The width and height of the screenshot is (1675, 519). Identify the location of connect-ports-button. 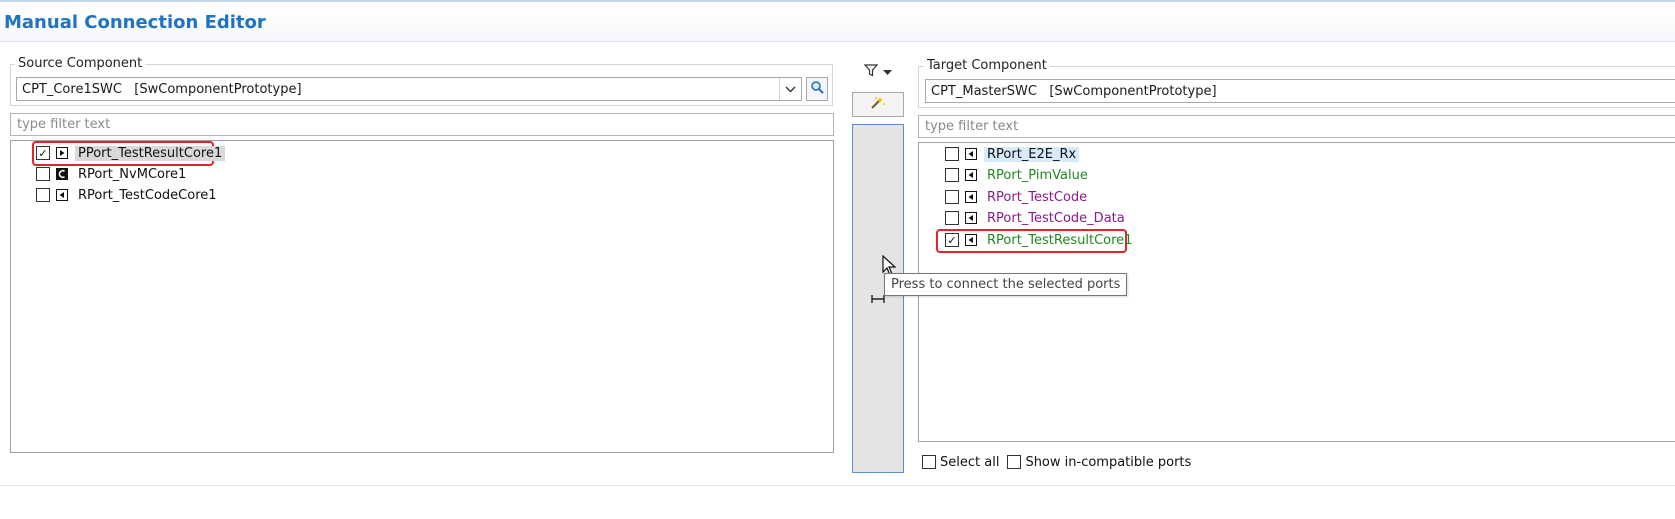
(878, 298).